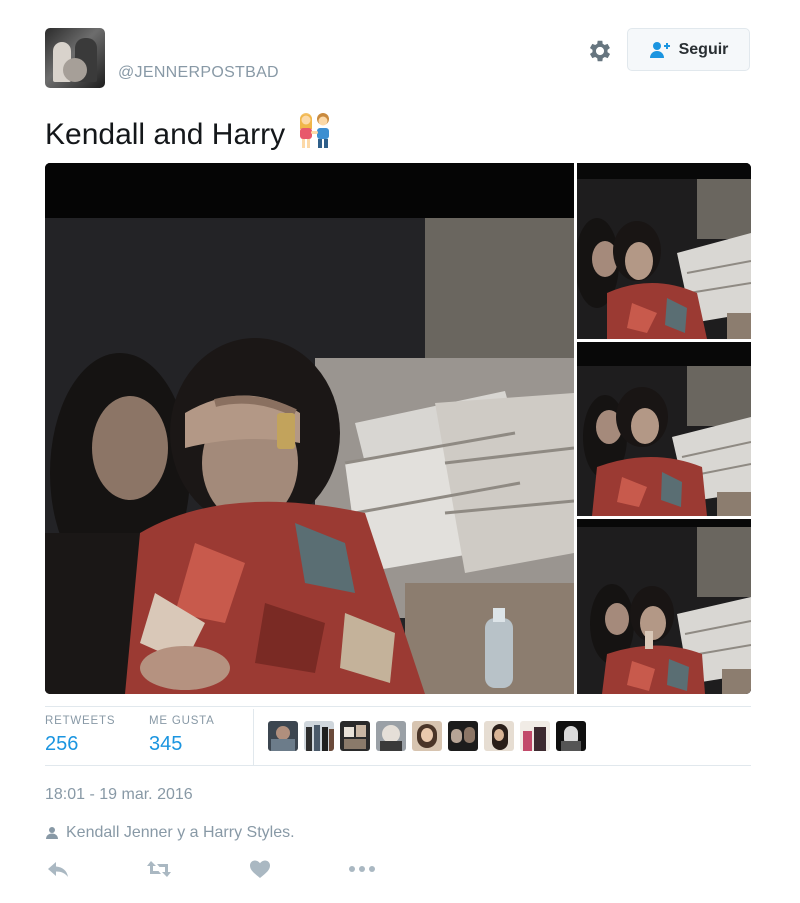 This screenshot has height=903, width=800. I want to click on tweet-body: Kendall and Harry, so click(165, 134).